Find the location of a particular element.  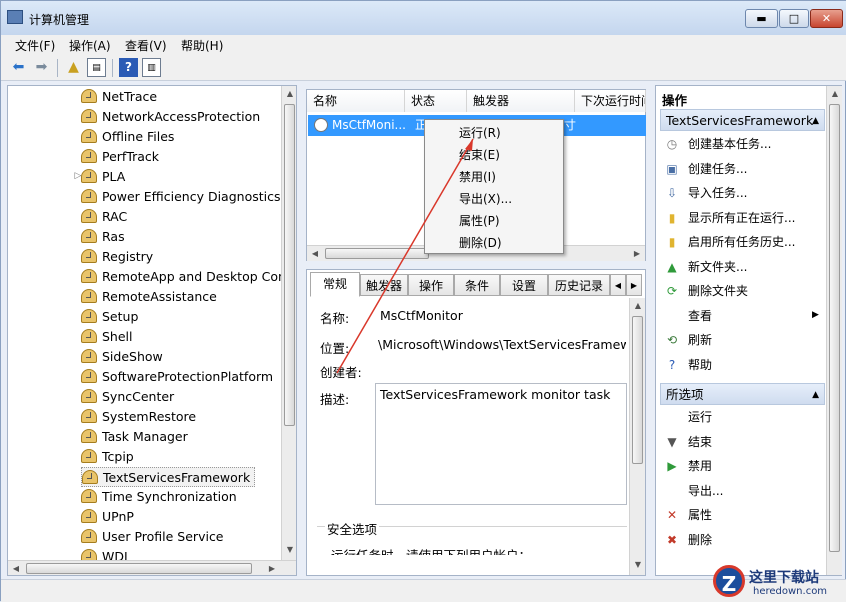

actions-scroll-thumb is located at coordinates (834, 328).